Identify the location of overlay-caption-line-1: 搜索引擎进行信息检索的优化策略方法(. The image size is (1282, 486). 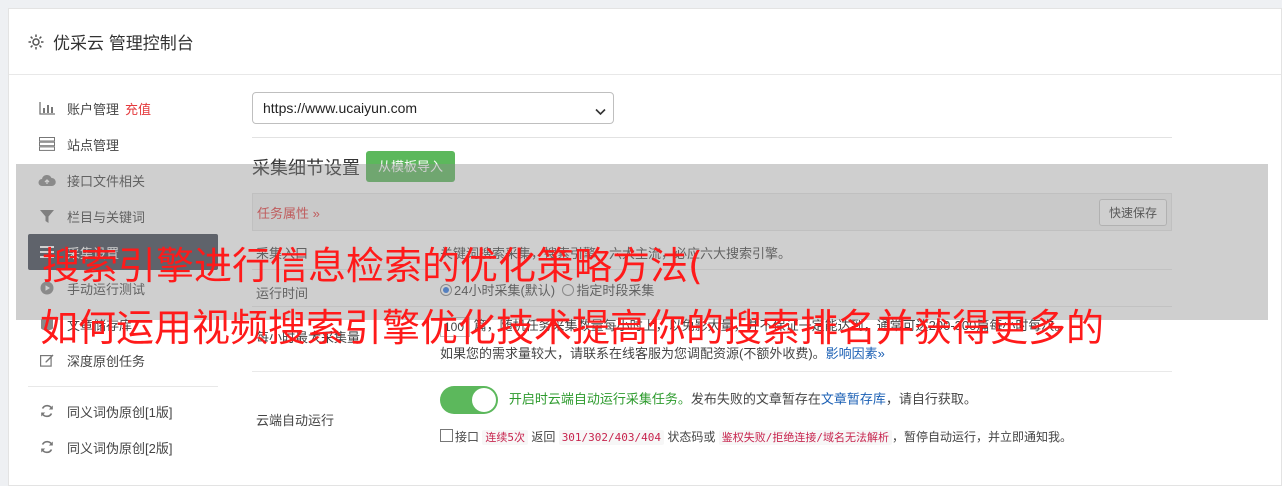
(372, 266).